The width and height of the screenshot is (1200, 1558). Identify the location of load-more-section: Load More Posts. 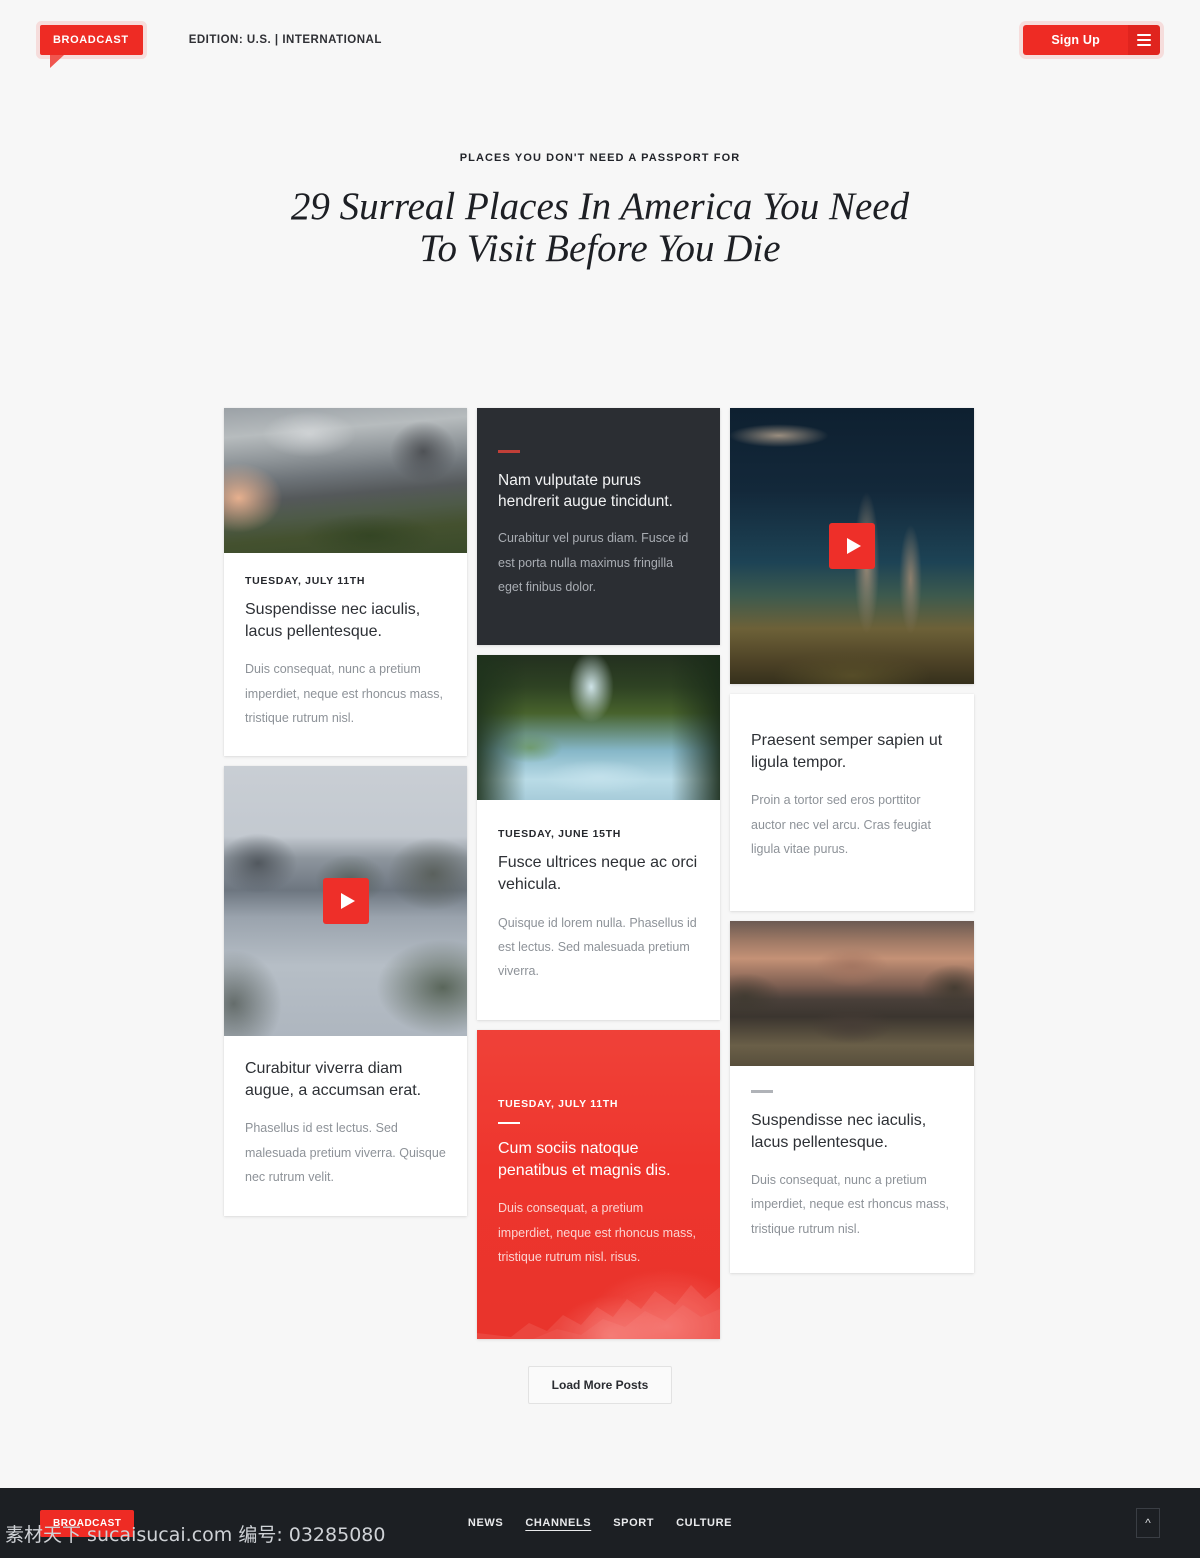
(600, 1385).